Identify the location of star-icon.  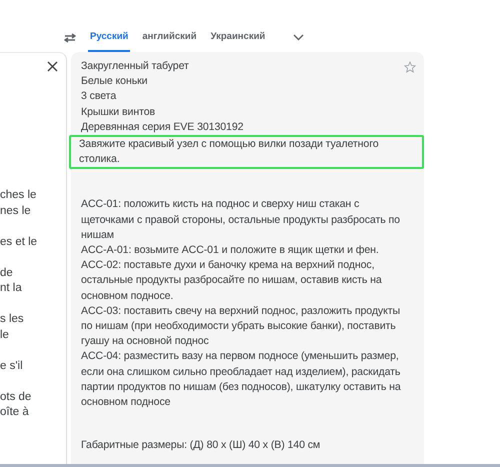
(410, 67).